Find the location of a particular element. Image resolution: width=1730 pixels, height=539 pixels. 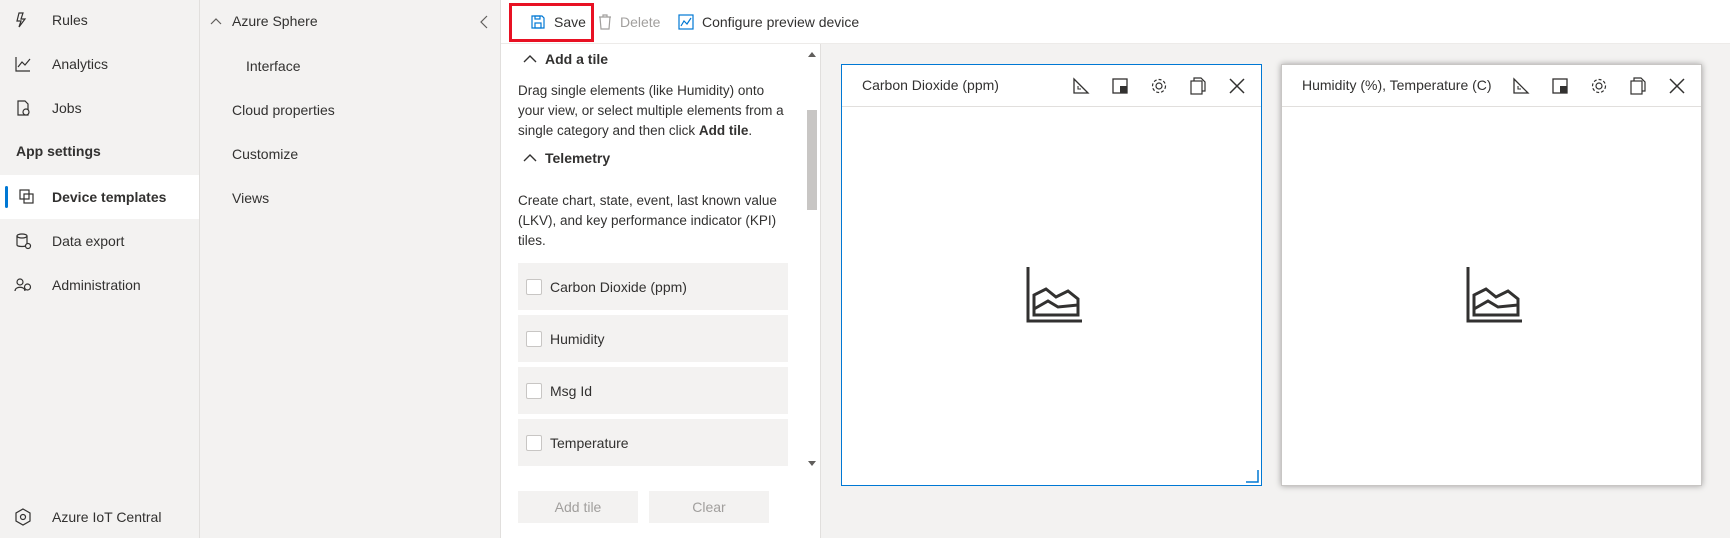

toolbar: Save Delete Configure preview device is located at coordinates (1115, 22).